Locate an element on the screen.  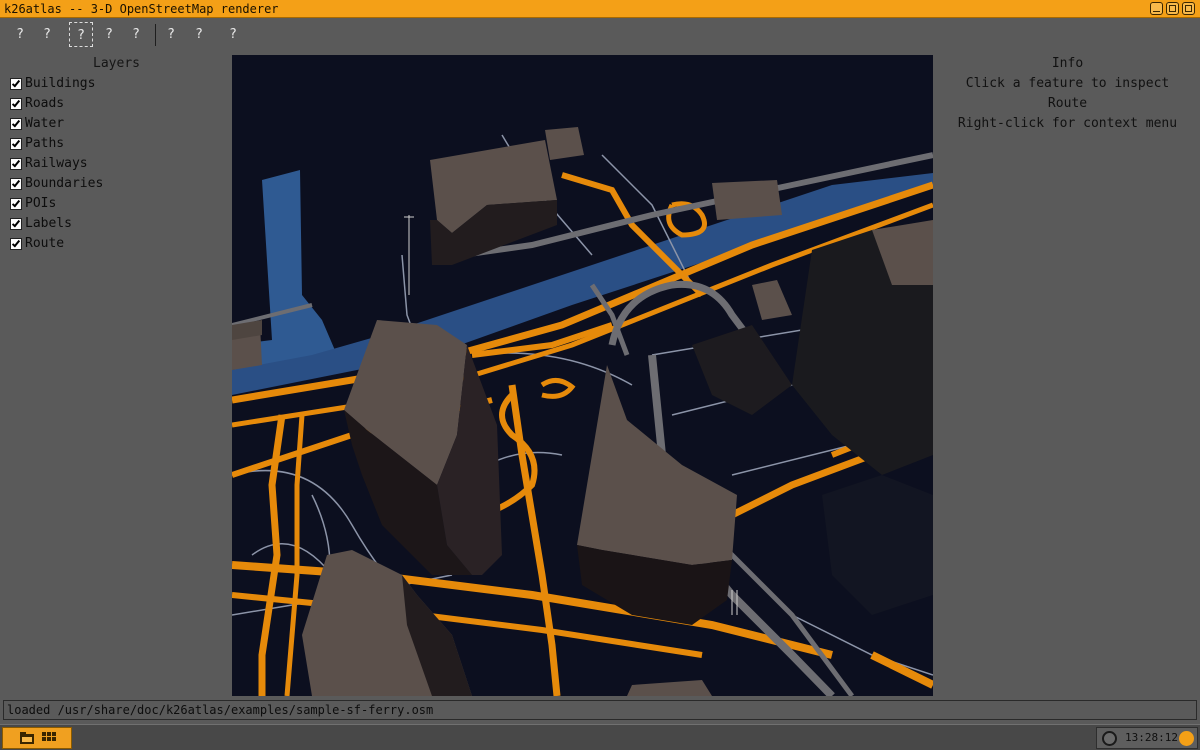
minimize-icon is located at coordinates (1156, 11).